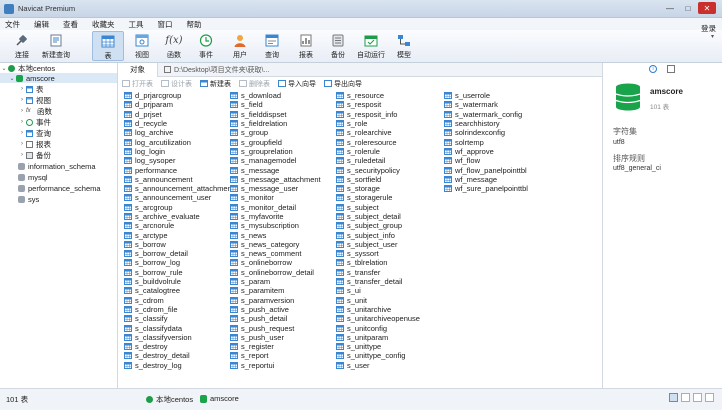 The width and height of the screenshot is (722, 410). Describe the element at coordinates (179, 123) in the screenshot. I see `table-item: d_recycle` at that location.